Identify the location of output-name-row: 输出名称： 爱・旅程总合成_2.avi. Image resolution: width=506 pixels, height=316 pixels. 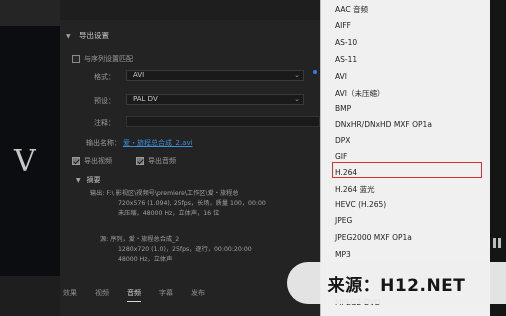
(139, 143).